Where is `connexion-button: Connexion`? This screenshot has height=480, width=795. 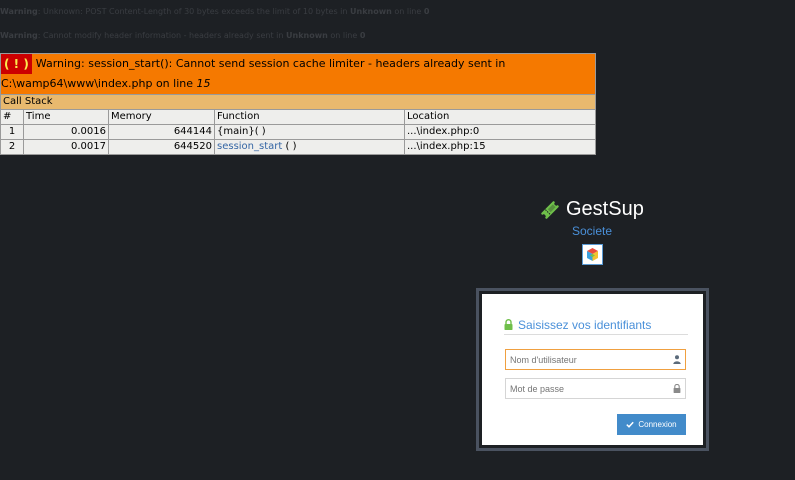 connexion-button: Connexion is located at coordinates (651, 424).